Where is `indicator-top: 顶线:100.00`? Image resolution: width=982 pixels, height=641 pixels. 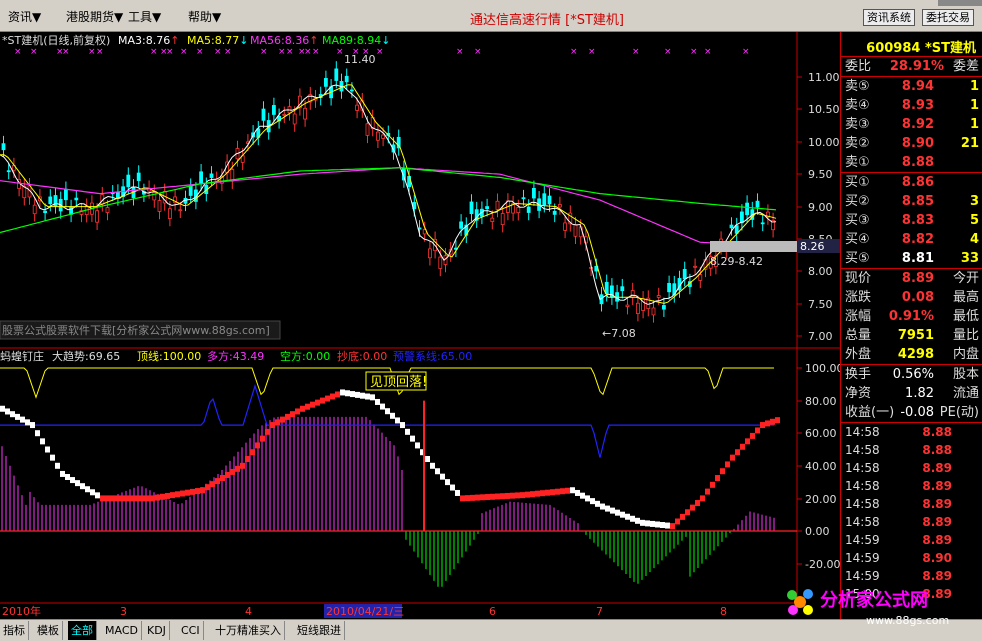 indicator-top: 顶线:100.00 is located at coordinates (169, 356).